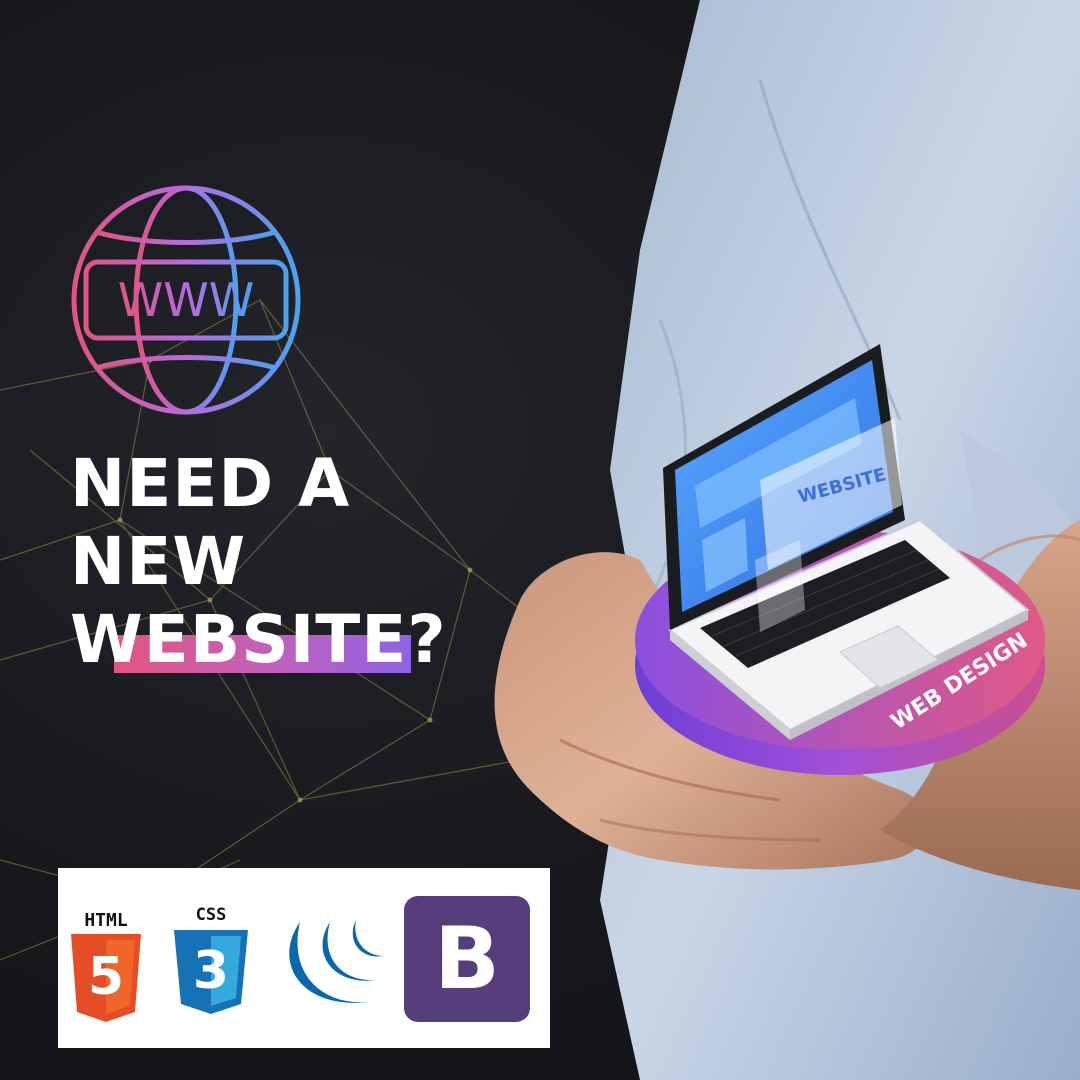 Image resolution: width=1080 pixels, height=1080 pixels. I want to click on jquery-logo, so click(336, 961).